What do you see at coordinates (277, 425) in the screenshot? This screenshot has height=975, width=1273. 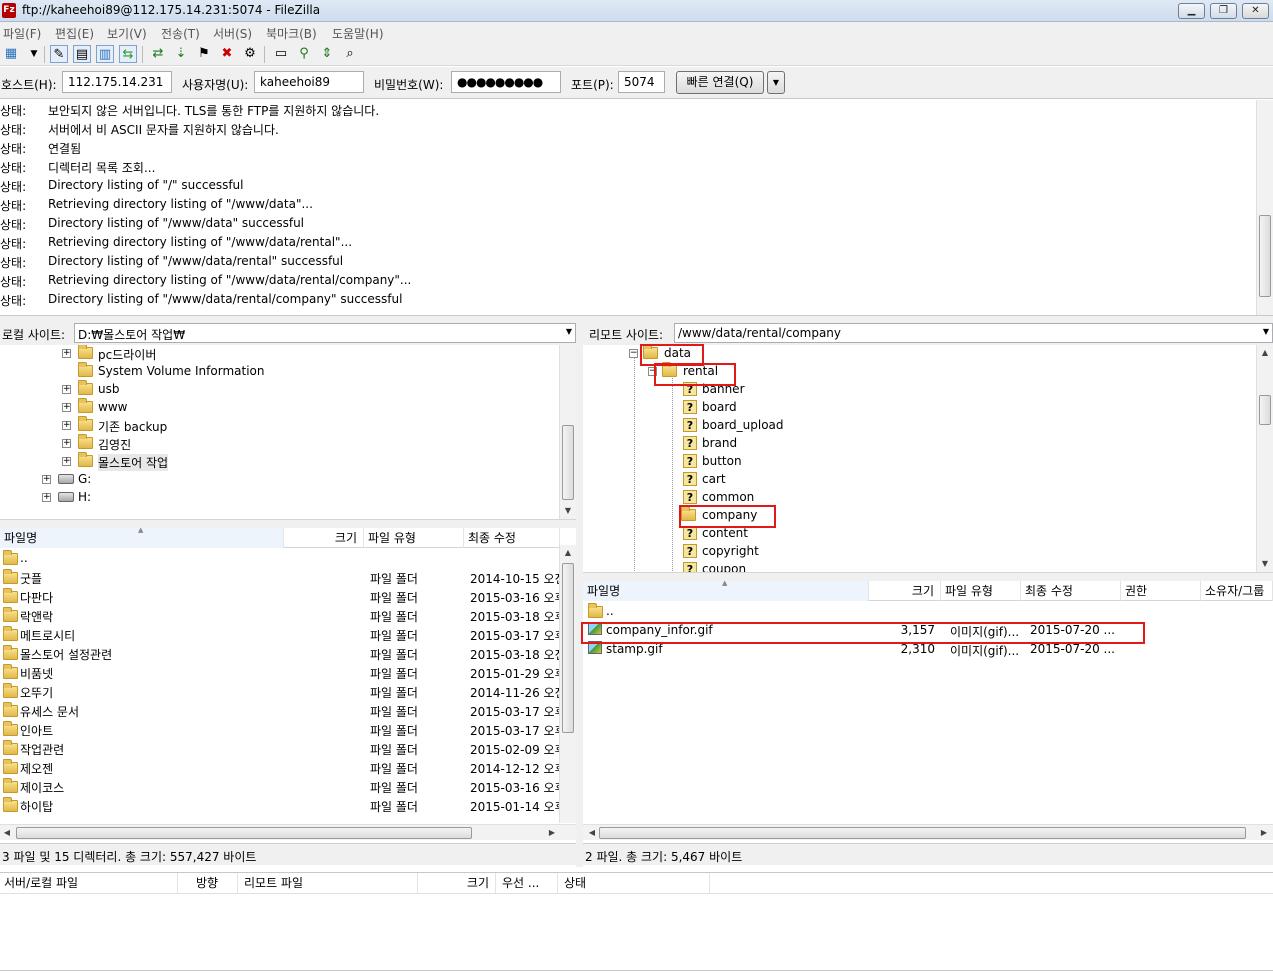 I see `local-tree-node: + 기존 backup` at bounding box center [277, 425].